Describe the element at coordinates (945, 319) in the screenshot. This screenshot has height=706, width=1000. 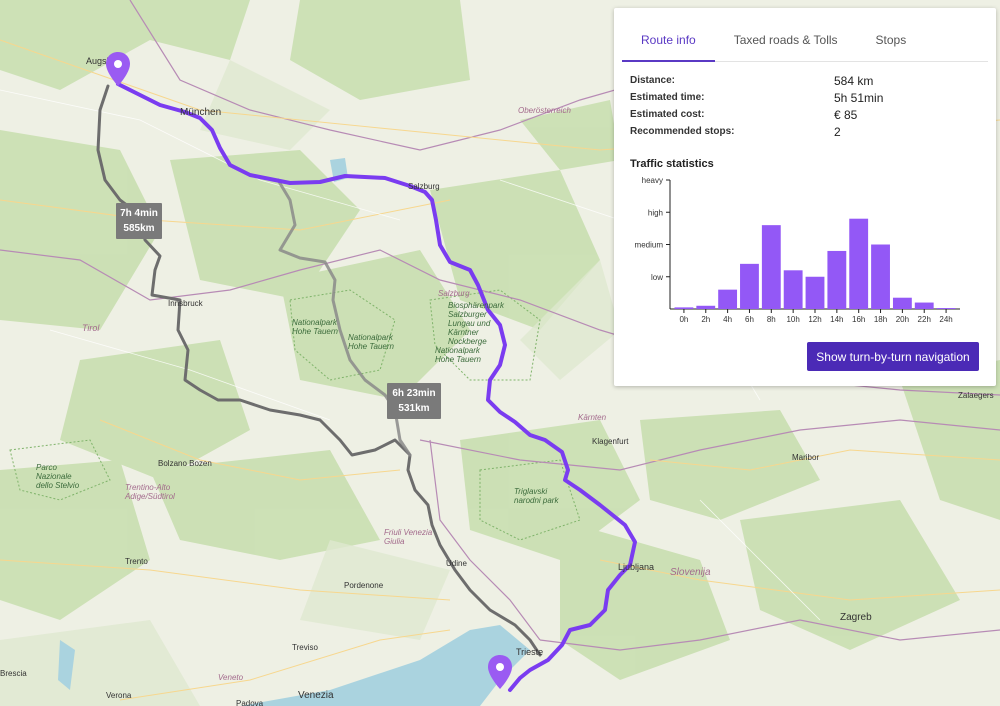
I see `x-tick-label: 24h` at that location.